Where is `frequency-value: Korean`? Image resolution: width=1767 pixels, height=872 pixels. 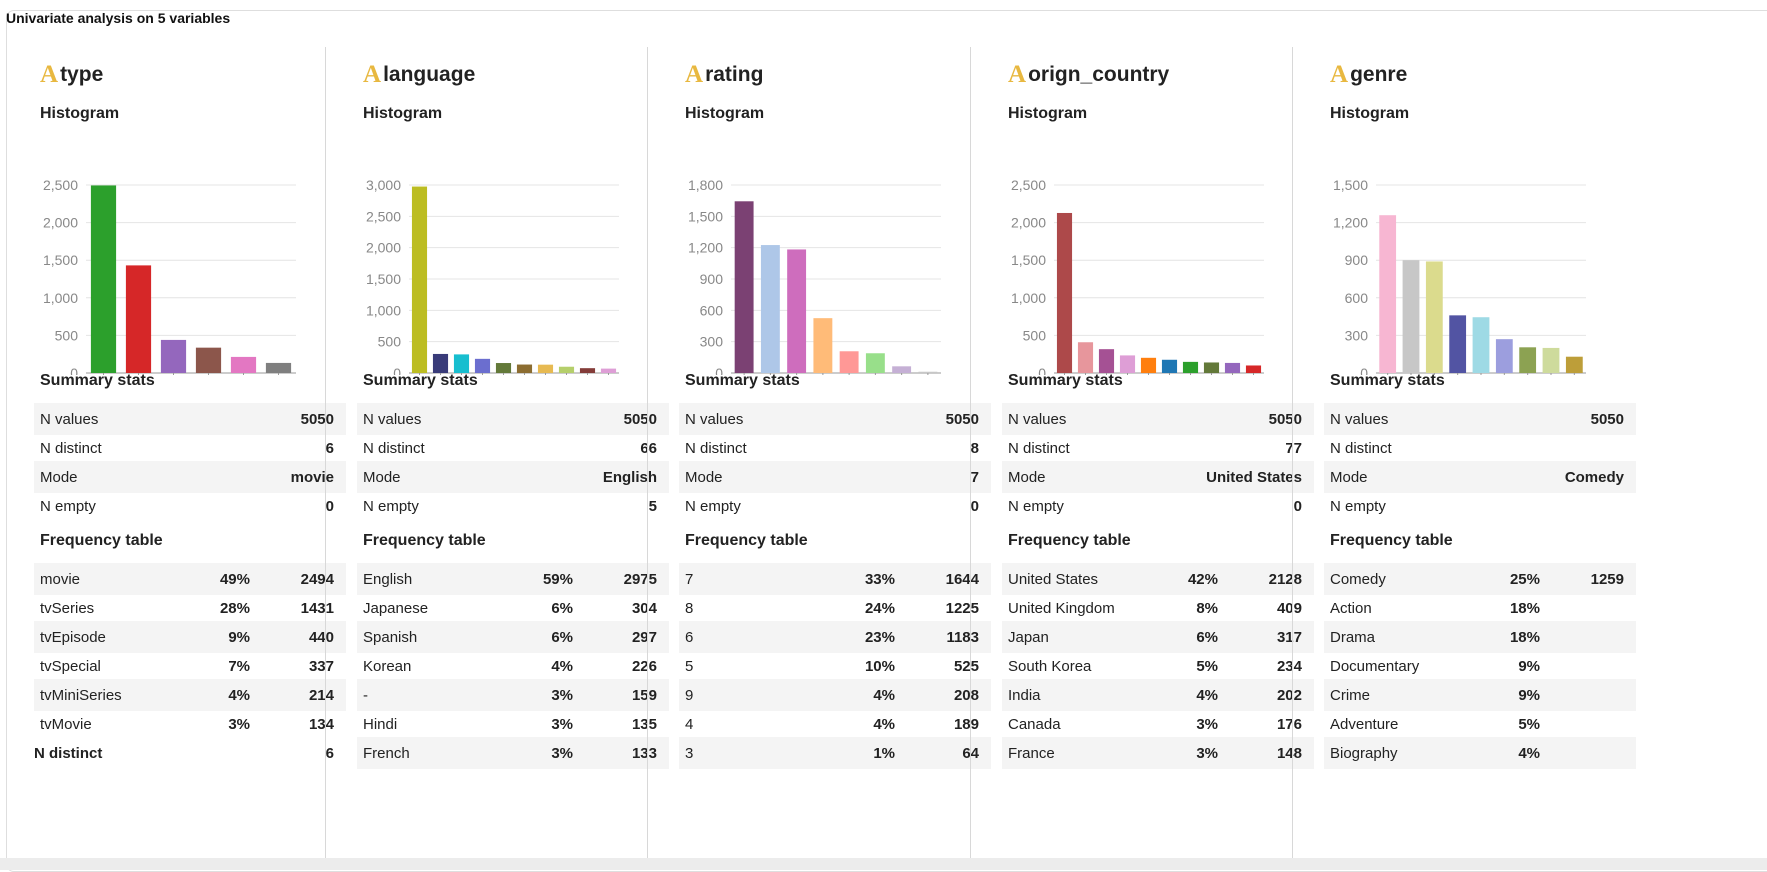 frequency-value: Korean is located at coordinates (387, 666).